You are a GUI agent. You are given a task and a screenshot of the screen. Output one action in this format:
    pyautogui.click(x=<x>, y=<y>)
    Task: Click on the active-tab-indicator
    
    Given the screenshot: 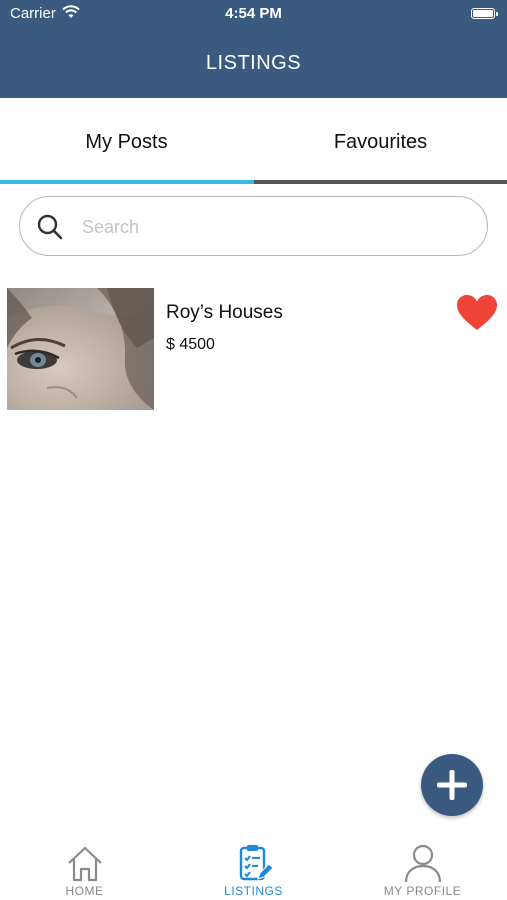 What is the action you would take?
    pyautogui.click(x=127, y=182)
    